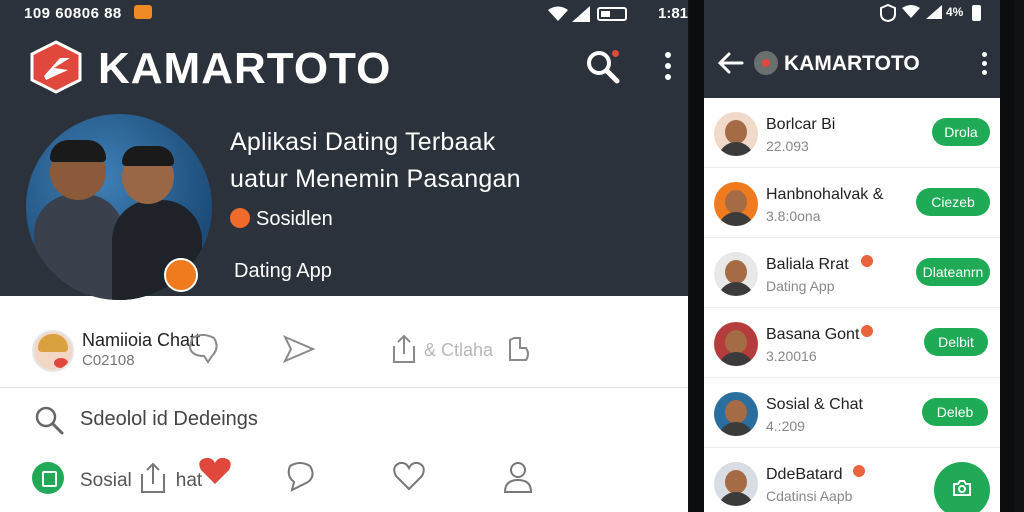 The width and height of the screenshot is (1024, 512). I want to click on contact-action-button: Dlateanrn, so click(953, 272).